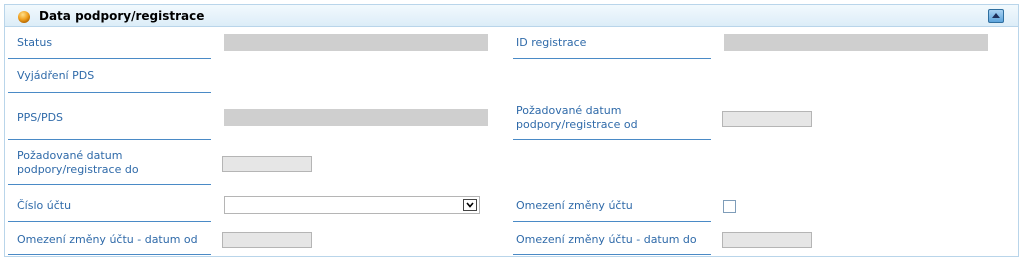 The image size is (1024, 263). Describe the element at coordinates (767, 240) in the screenshot. I see `omezeni-datum-do-field` at that location.